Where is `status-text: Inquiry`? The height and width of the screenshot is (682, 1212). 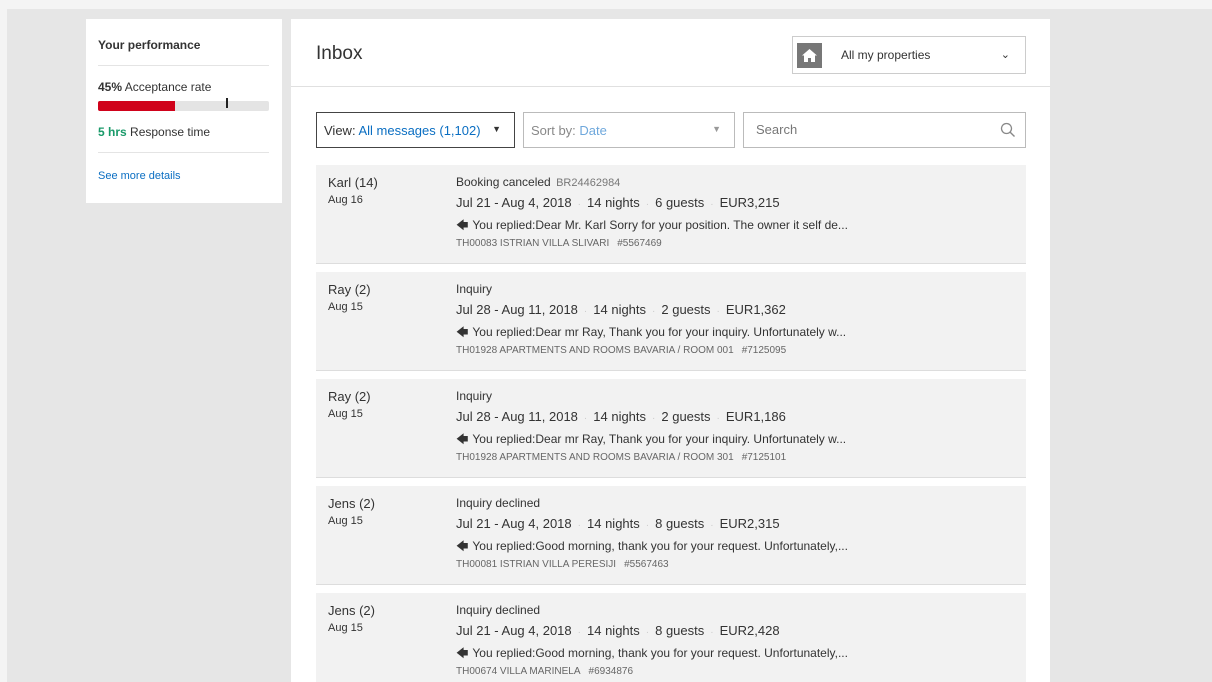
status-text: Inquiry is located at coordinates (474, 289).